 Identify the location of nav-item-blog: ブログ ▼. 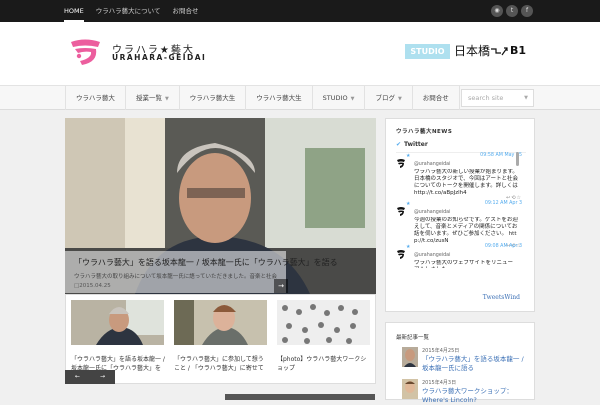
(387, 98).